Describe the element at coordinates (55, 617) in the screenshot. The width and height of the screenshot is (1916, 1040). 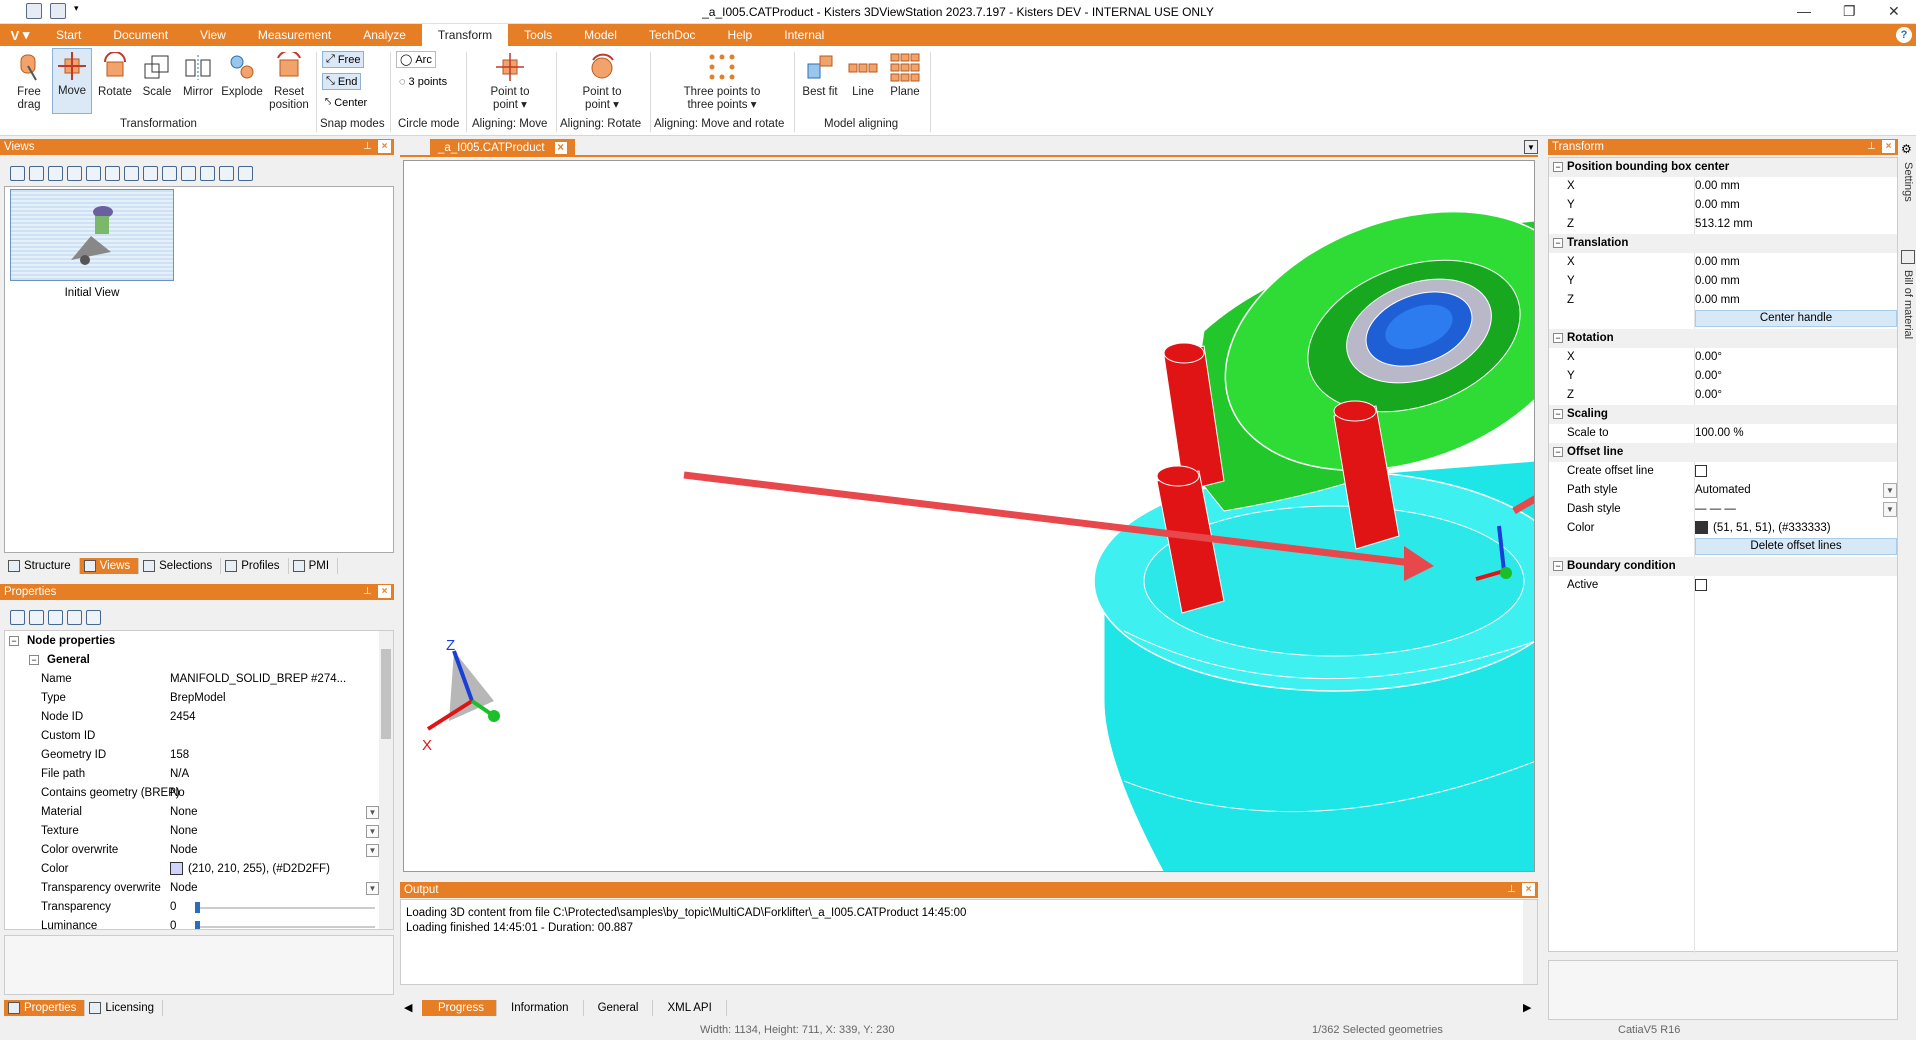
I see `copy-icon` at that location.